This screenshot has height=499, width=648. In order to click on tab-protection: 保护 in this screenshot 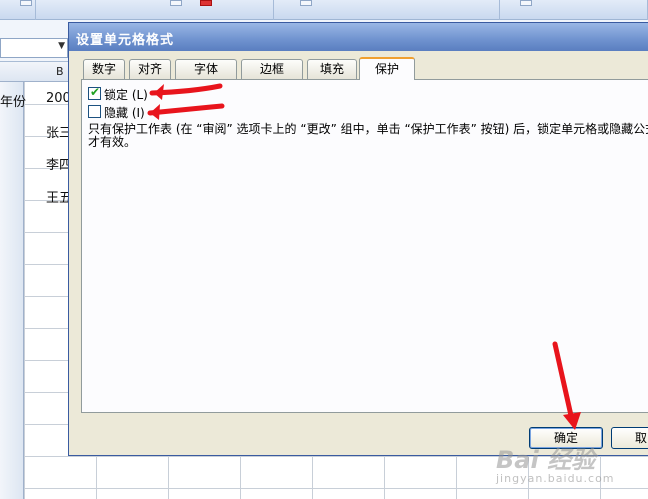, I will do `click(387, 68)`.